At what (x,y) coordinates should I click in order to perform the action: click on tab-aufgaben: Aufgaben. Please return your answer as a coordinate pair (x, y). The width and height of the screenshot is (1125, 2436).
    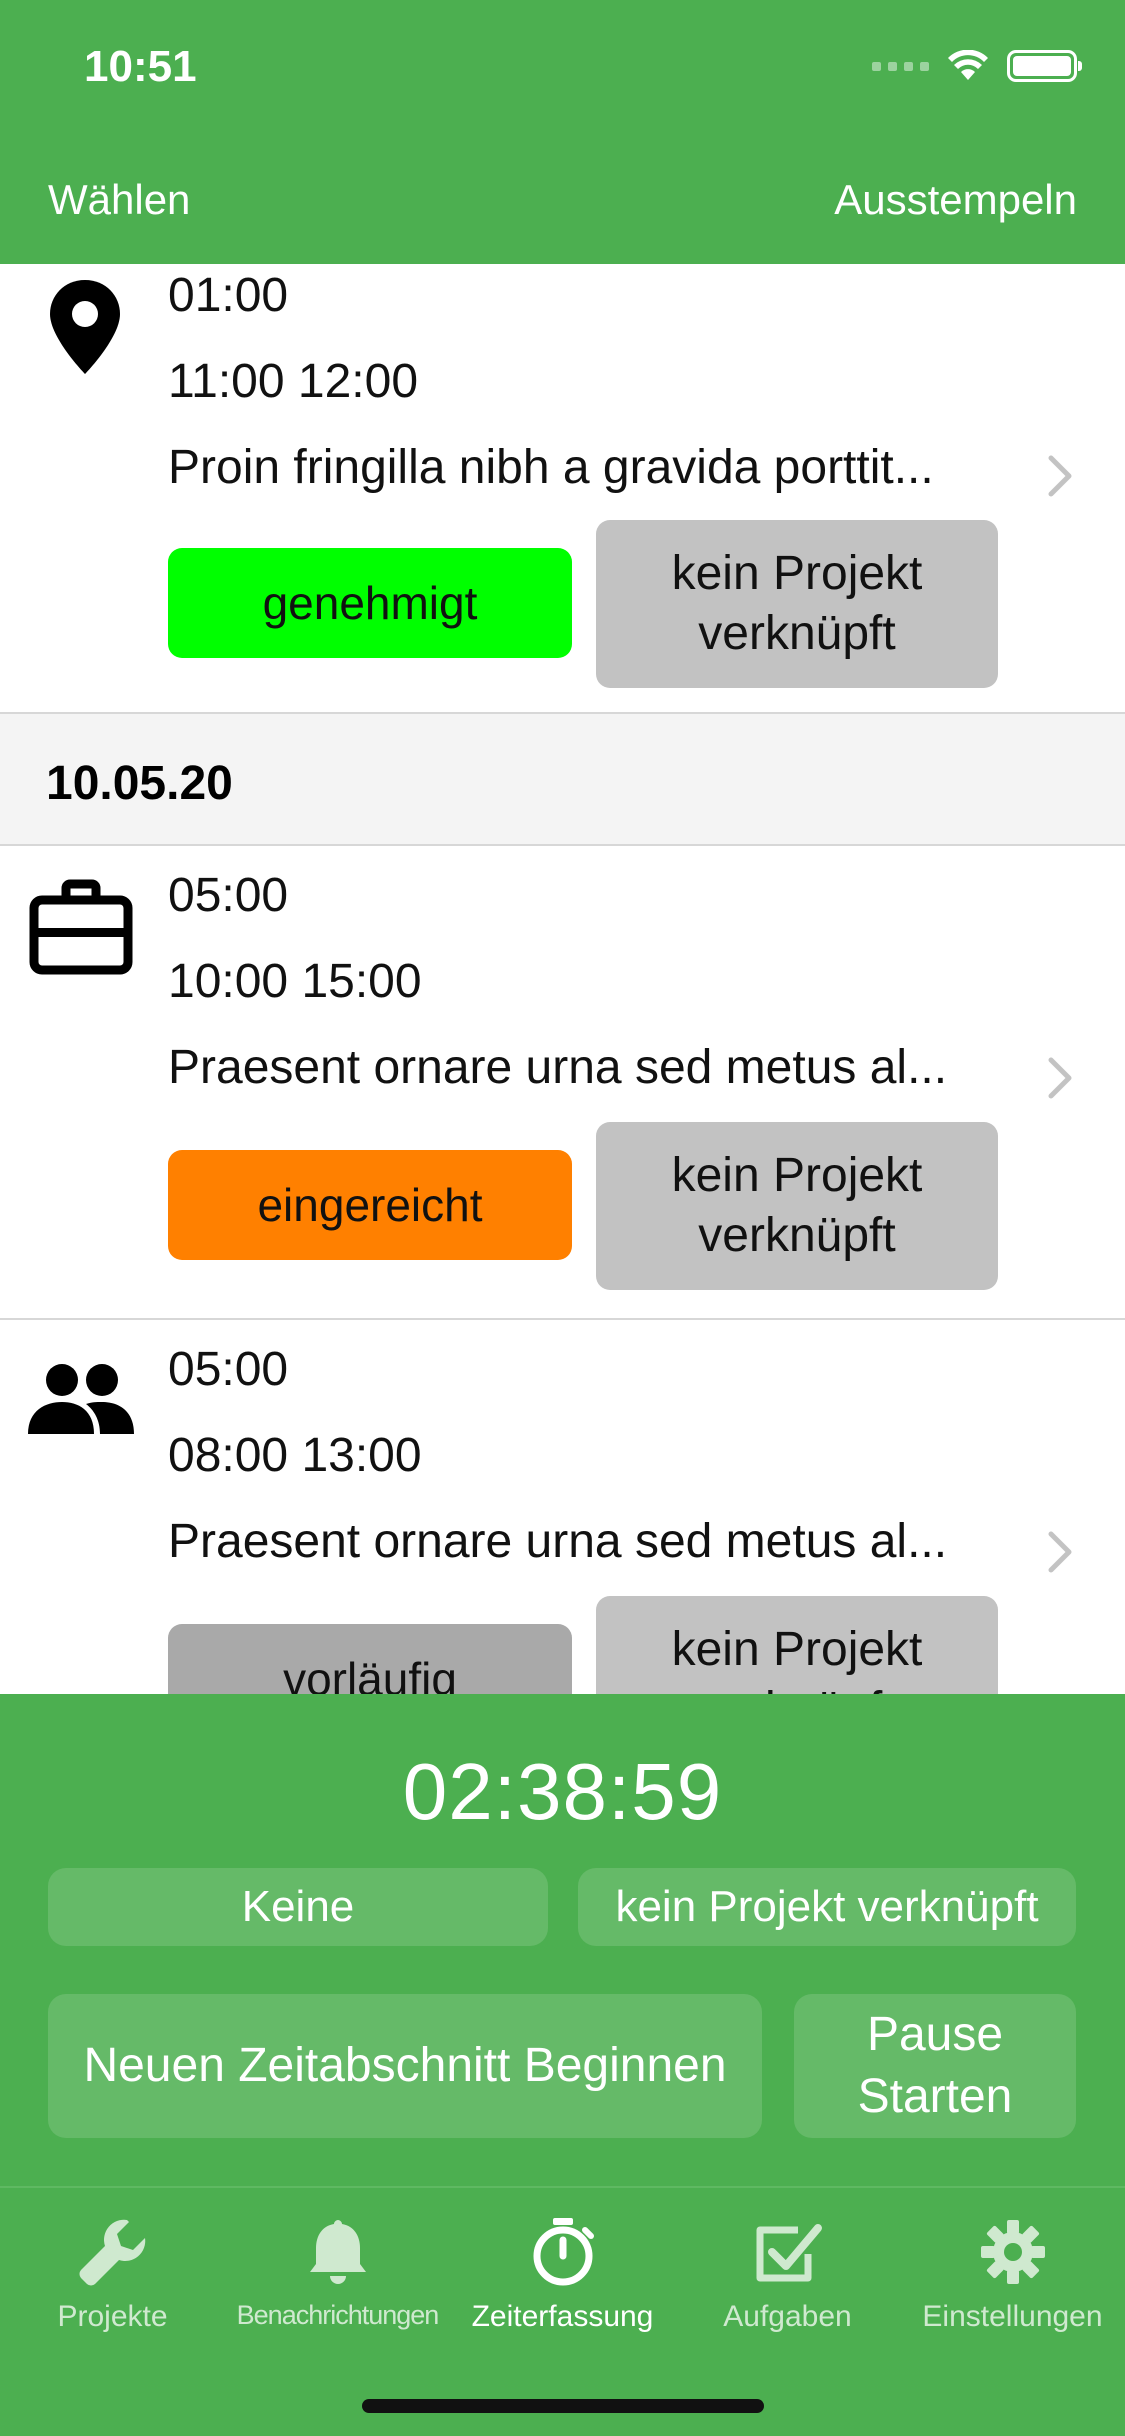
    Looking at the image, I should click on (787, 2274).